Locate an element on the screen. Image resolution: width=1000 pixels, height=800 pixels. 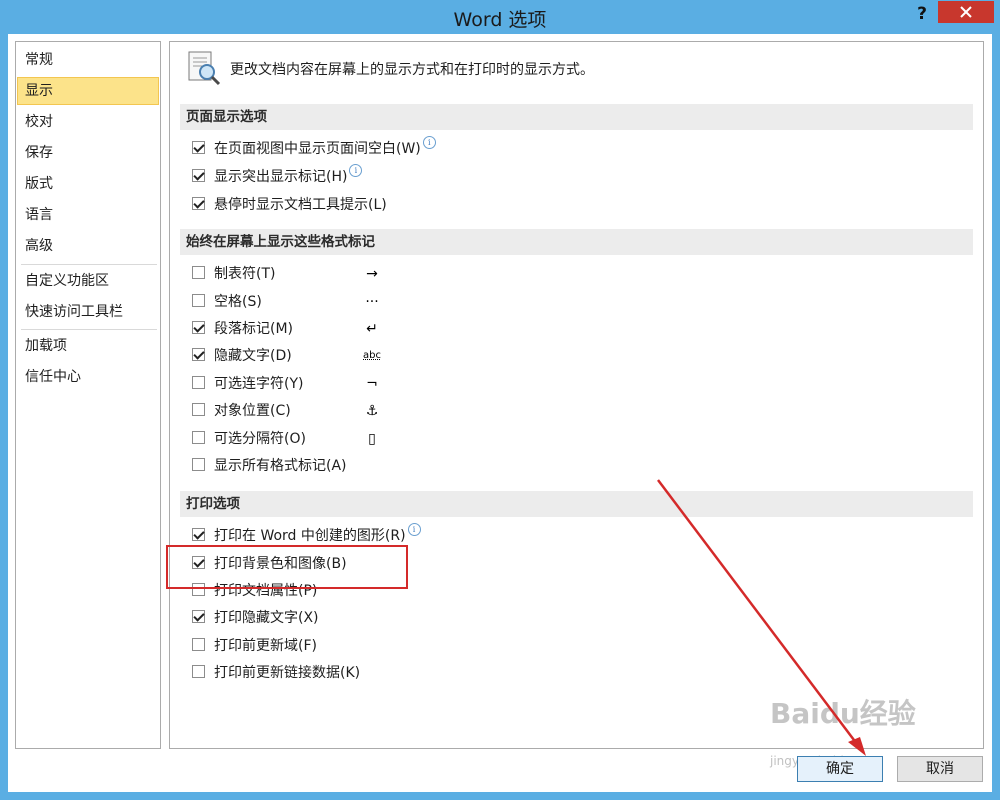
nav-item-display: 显示 is located at coordinates (88, 91).